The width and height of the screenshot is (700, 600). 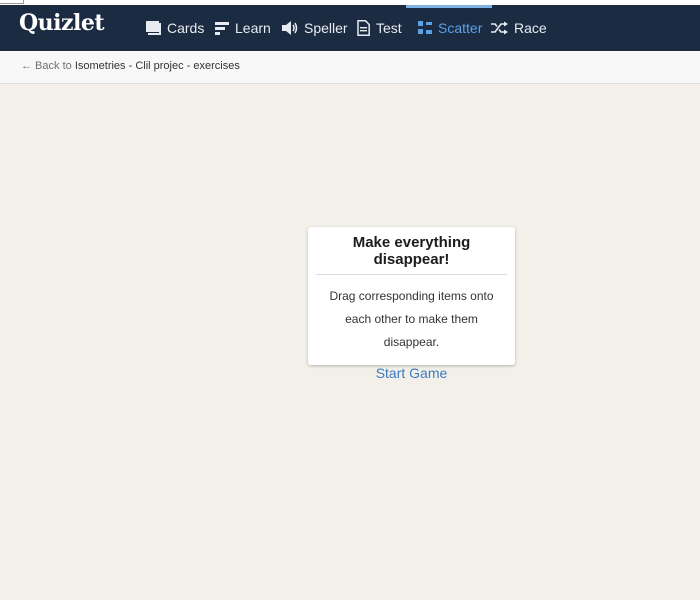 What do you see at coordinates (363, 28) in the screenshot?
I see `document-icon` at bounding box center [363, 28].